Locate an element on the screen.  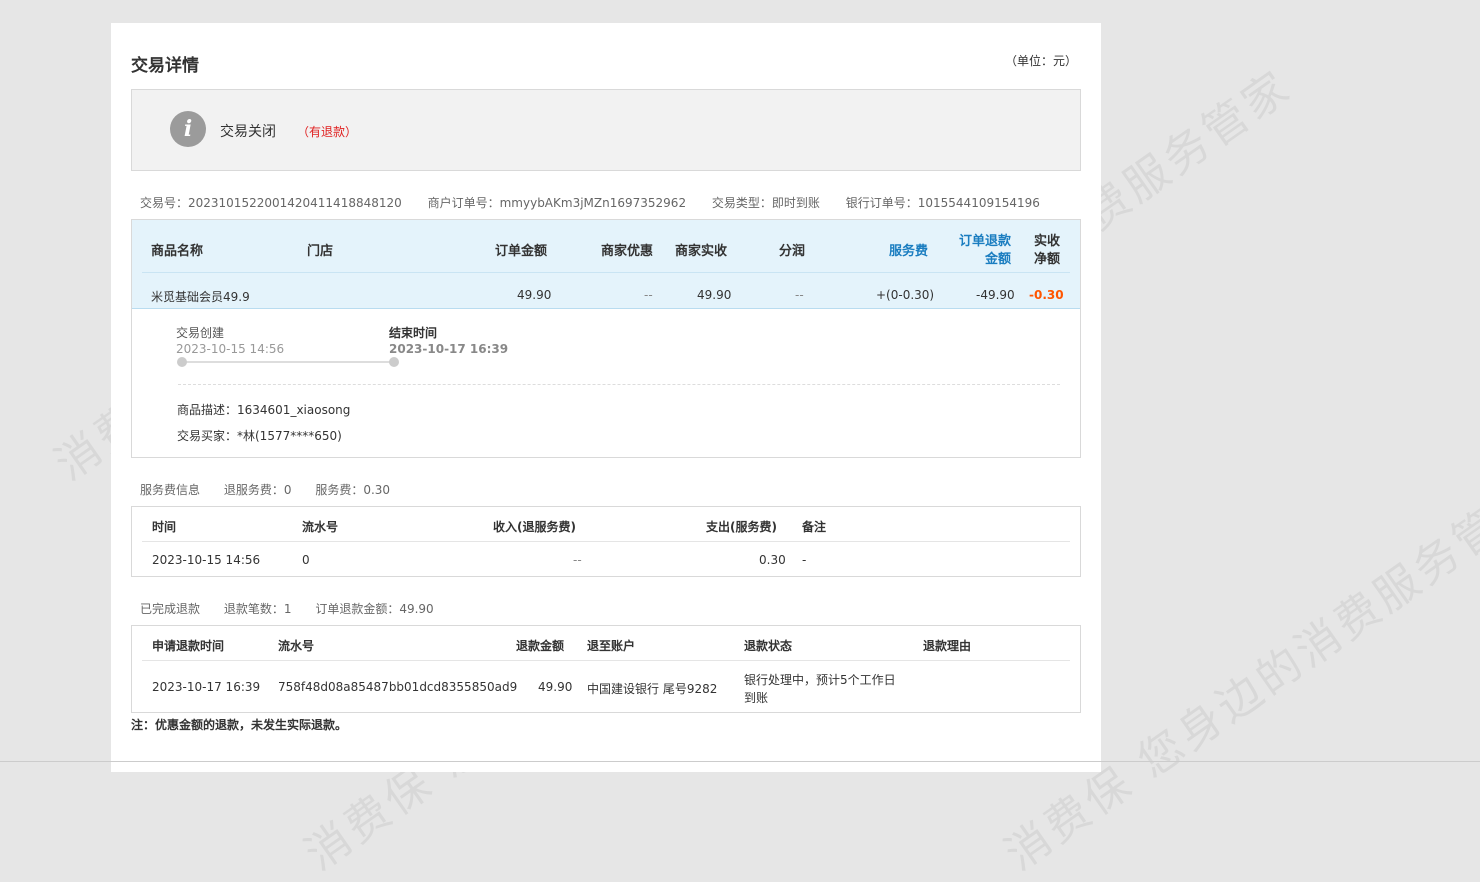
col-refund-amount-2: 金额 is located at coordinates (998, 257).